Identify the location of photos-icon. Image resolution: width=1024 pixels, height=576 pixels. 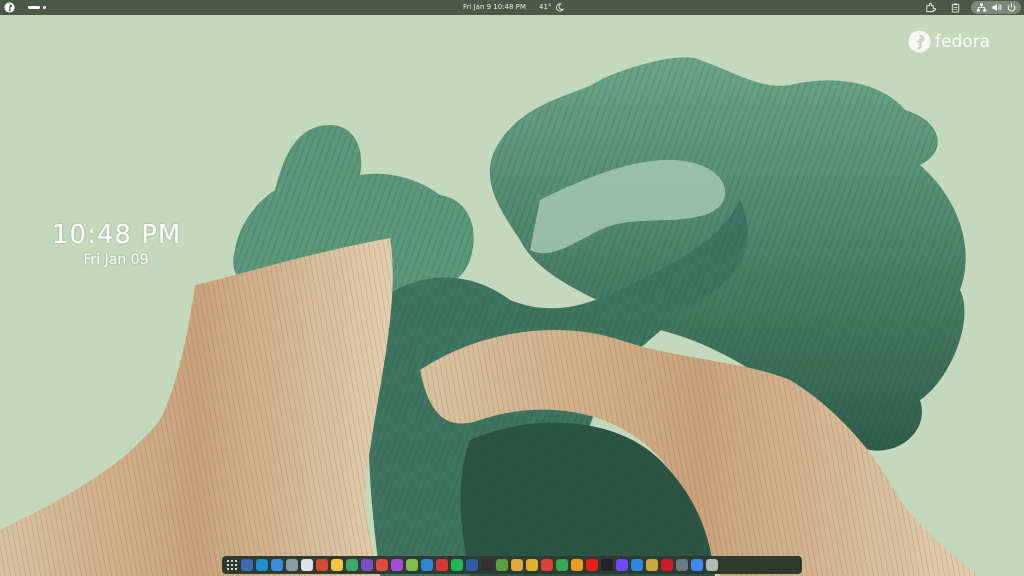
(577, 565).